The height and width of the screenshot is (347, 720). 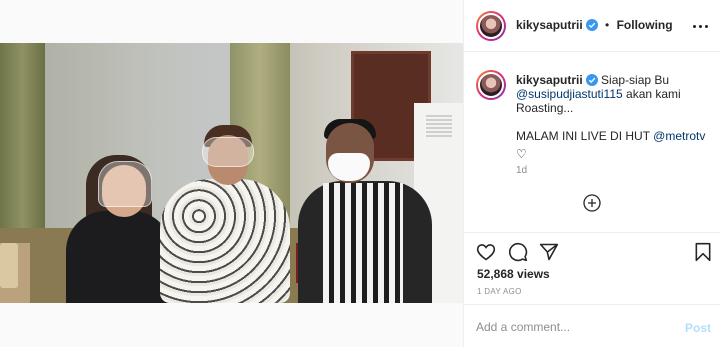 What do you see at coordinates (679, 136) in the screenshot?
I see `caption-mention-metrotv: @metrotv` at bounding box center [679, 136].